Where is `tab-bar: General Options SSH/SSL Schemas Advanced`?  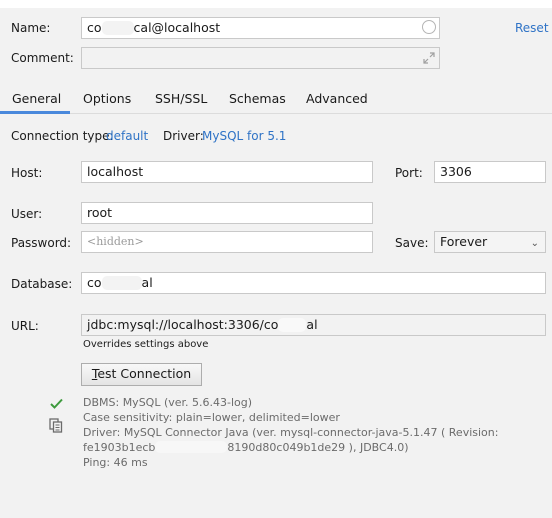 tab-bar: General Options SSH/SSL Schemas Advanced is located at coordinates (276, 100).